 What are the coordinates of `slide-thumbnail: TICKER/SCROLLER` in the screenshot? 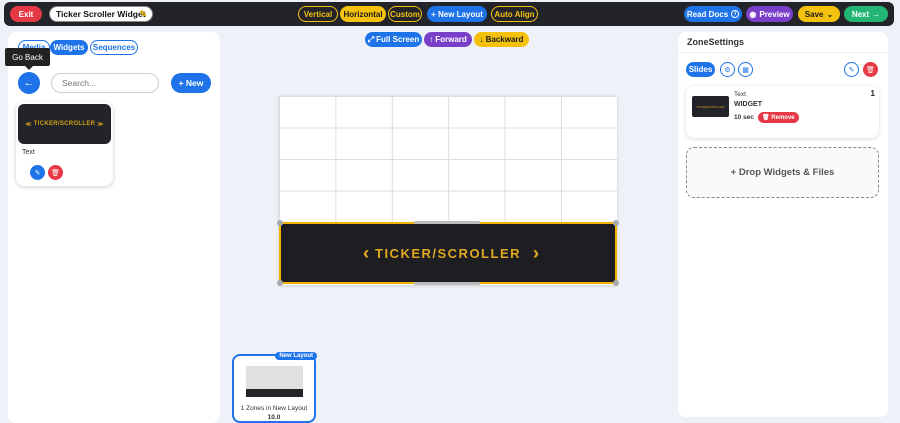 It's located at (710, 106).